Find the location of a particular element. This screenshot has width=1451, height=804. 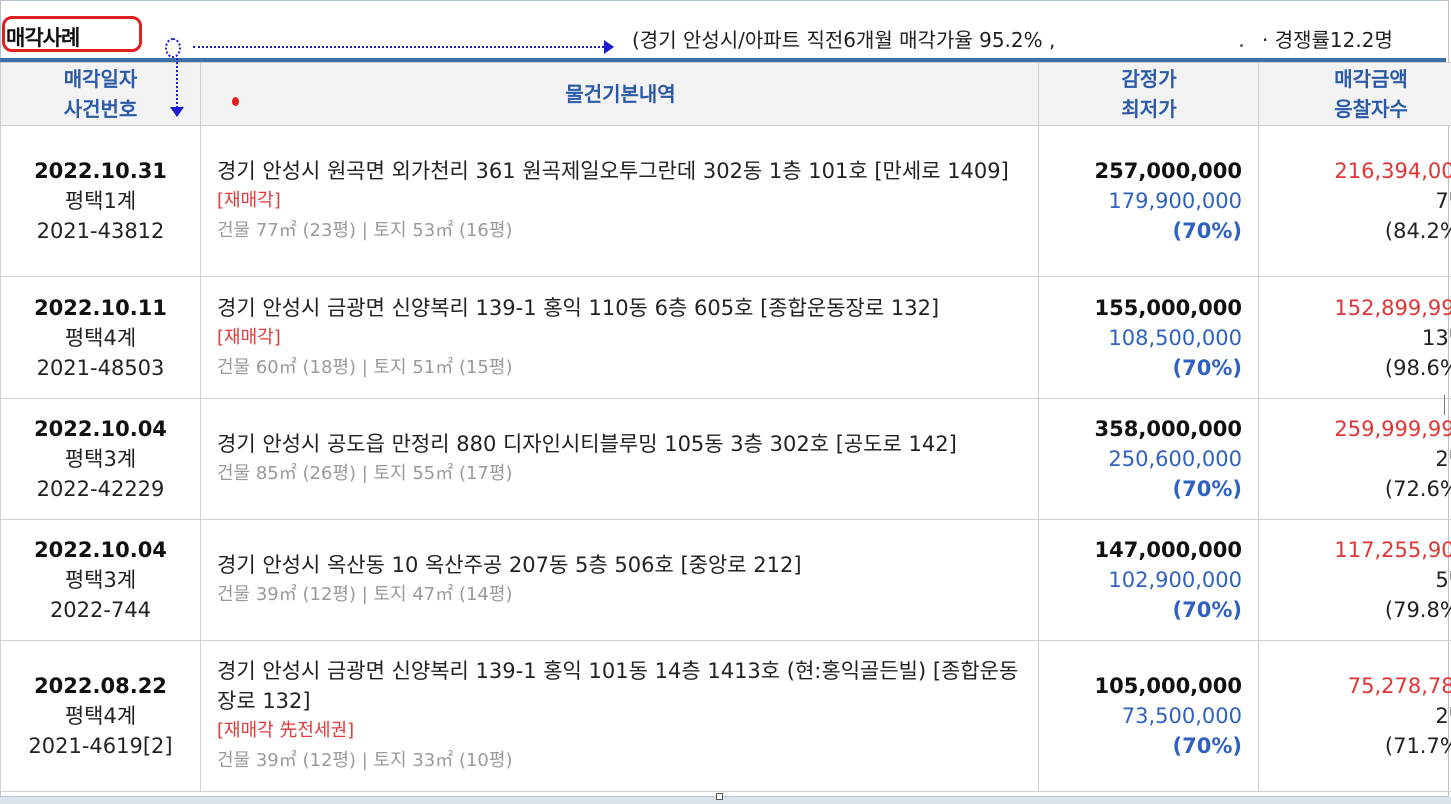

minimum-price: 250,600,000 is located at coordinates (1175, 459).